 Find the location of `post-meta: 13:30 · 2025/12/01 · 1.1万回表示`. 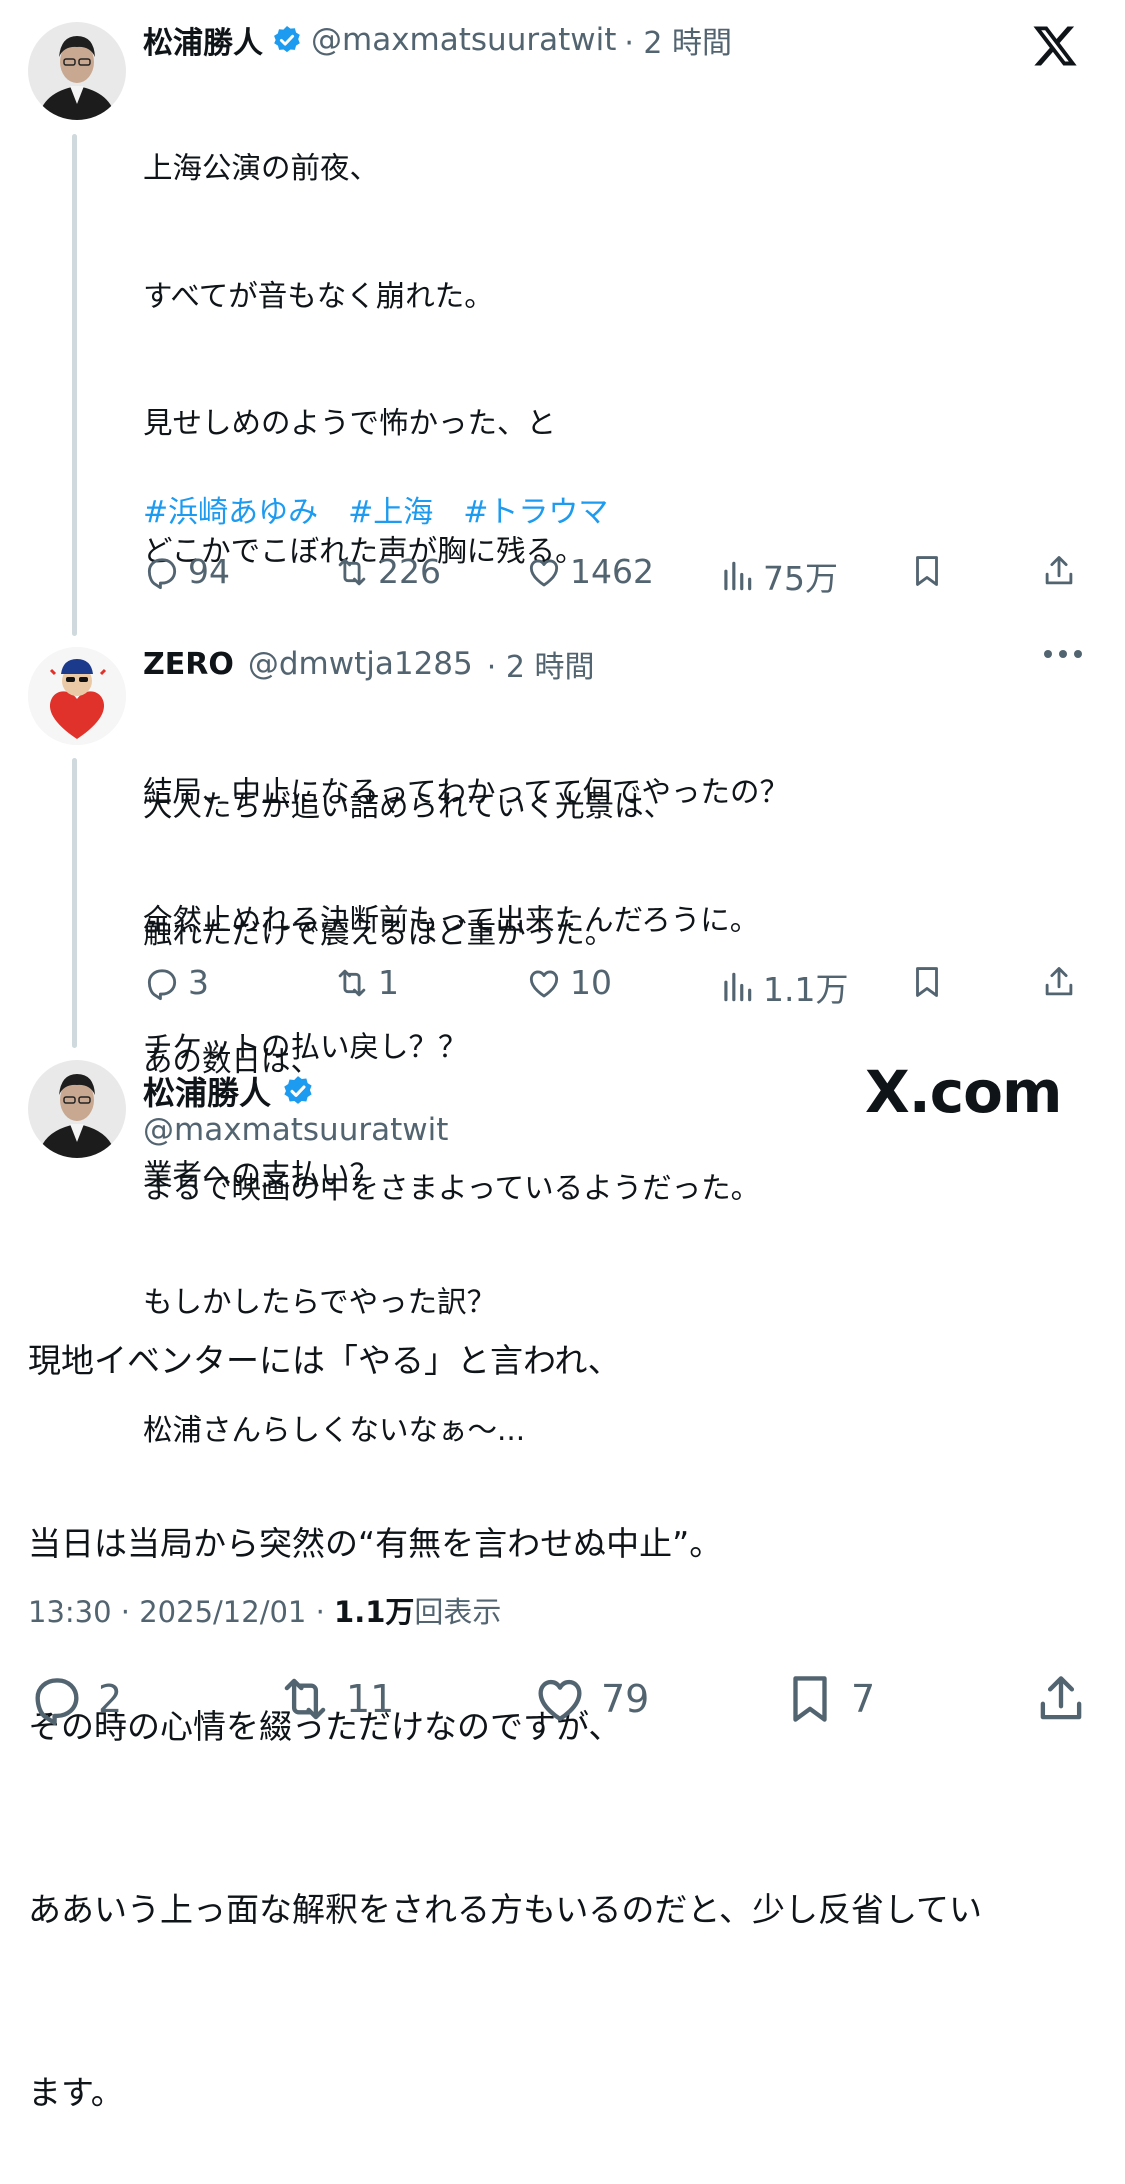

post-meta: 13:30 · 2025/12/01 · 1.1万回表示 is located at coordinates (264, 1610).